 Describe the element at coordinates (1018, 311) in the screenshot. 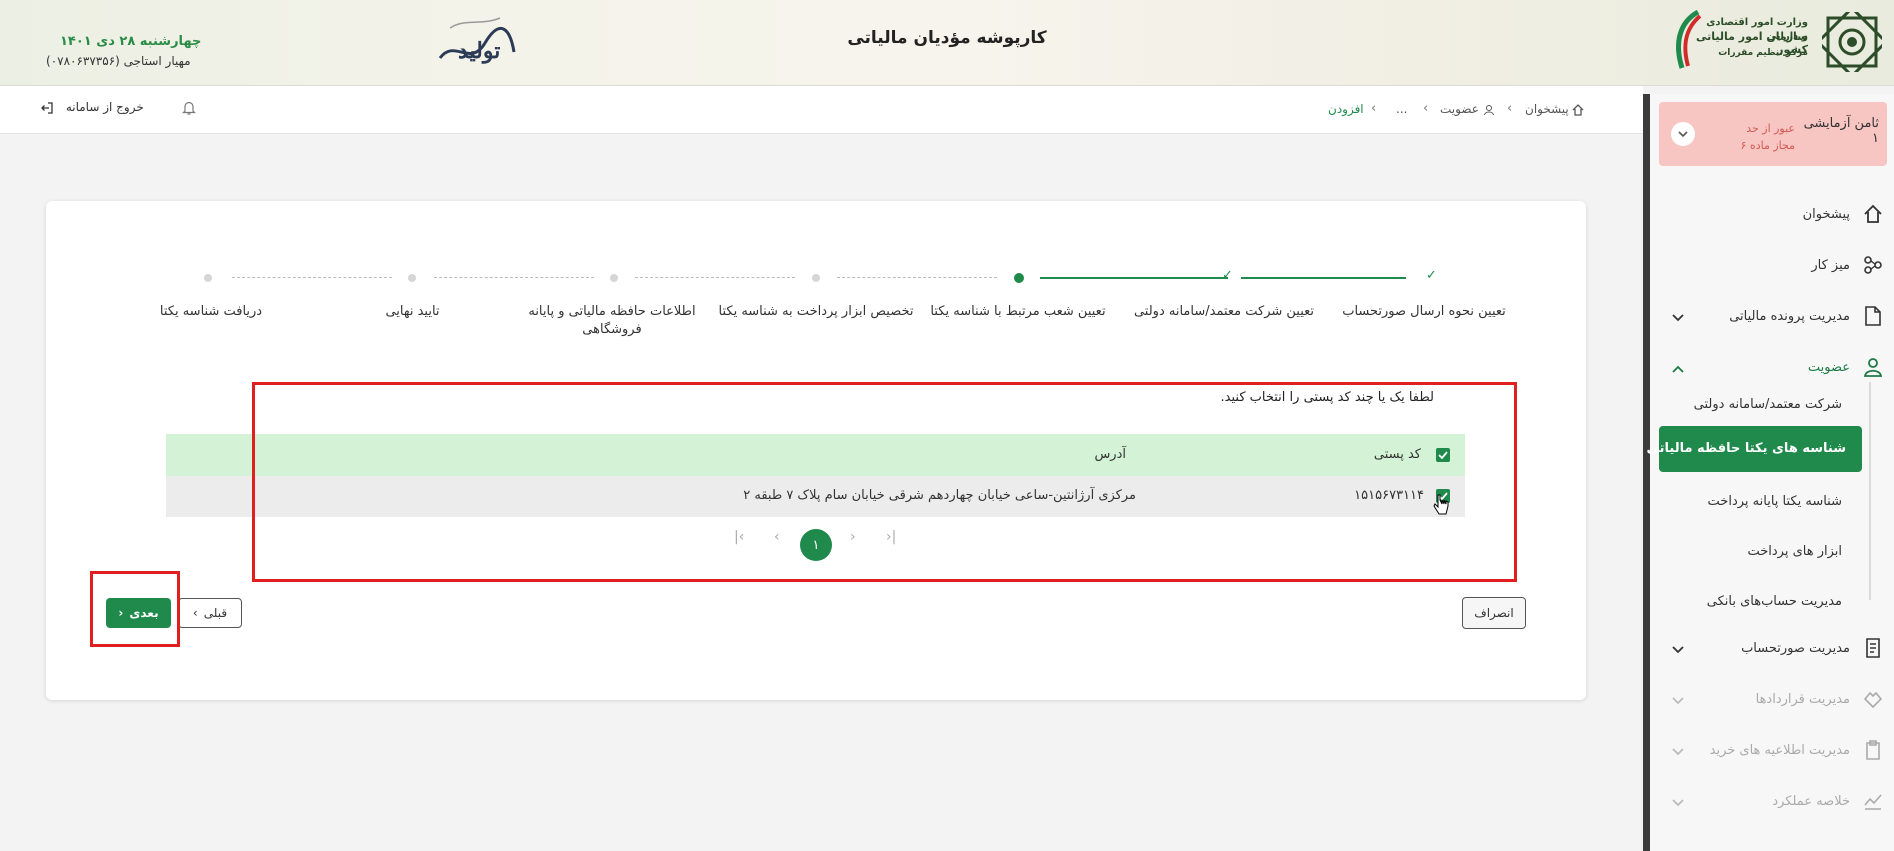

I see `step-label-branches: تعیین شعب مرتبط با شناسه یکتا` at that location.